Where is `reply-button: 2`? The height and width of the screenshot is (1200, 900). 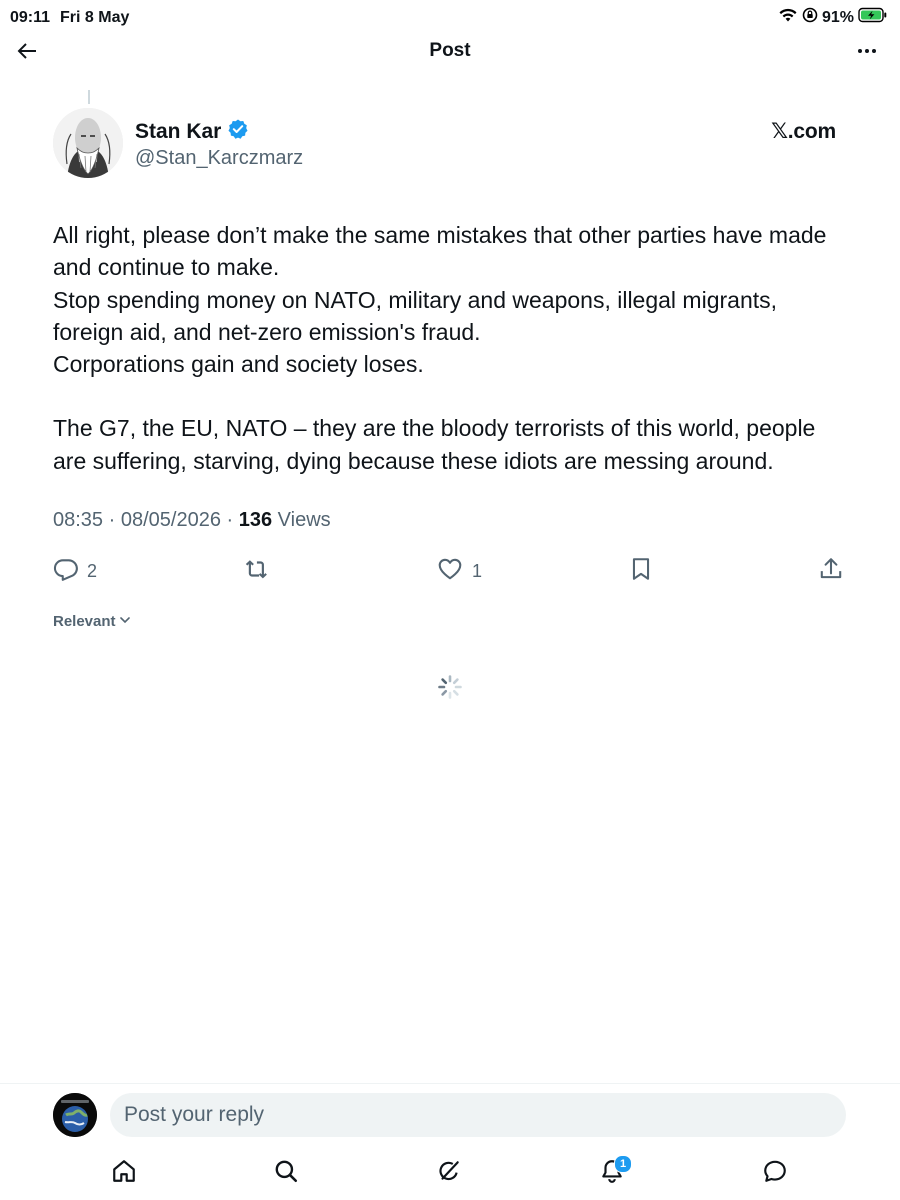 reply-button: 2 is located at coordinates (75, 571).